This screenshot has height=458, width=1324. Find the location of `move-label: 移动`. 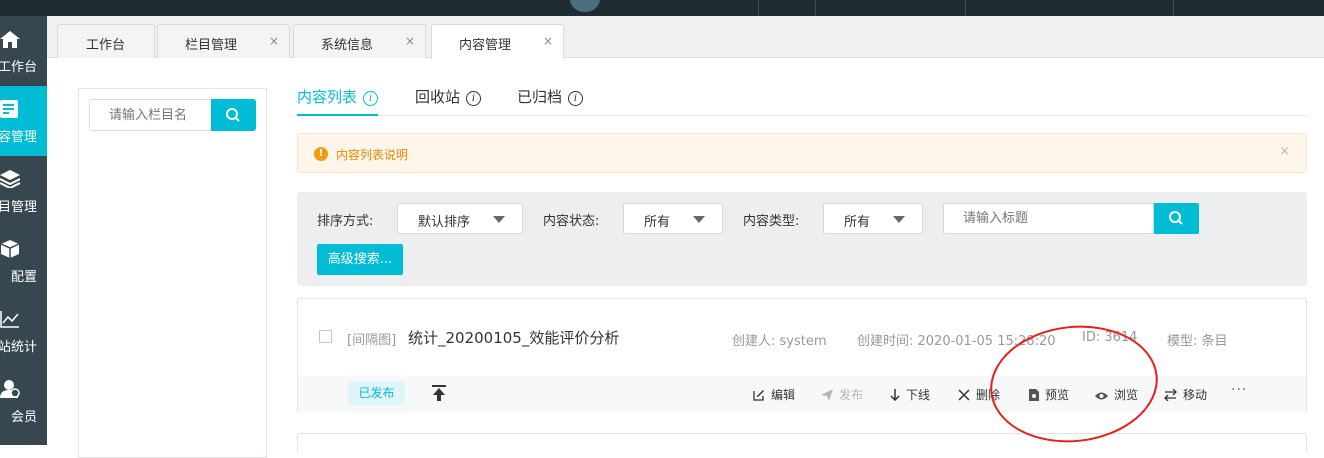

move-label: 移动 is located at coordinates (1195, 395).